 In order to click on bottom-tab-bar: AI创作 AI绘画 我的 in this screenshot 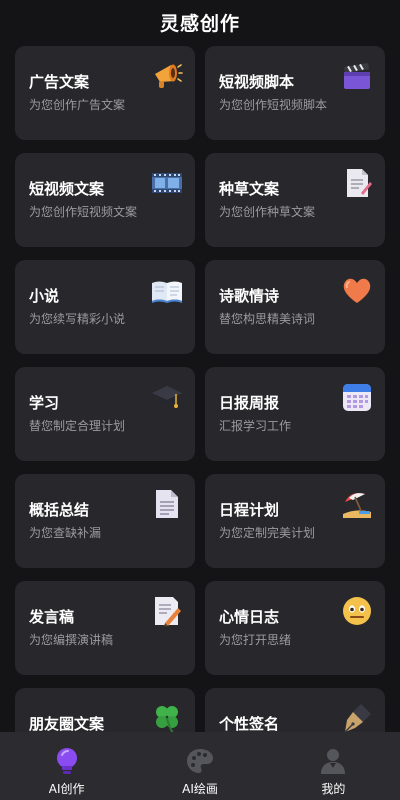, I will do `click(200, 766)`.